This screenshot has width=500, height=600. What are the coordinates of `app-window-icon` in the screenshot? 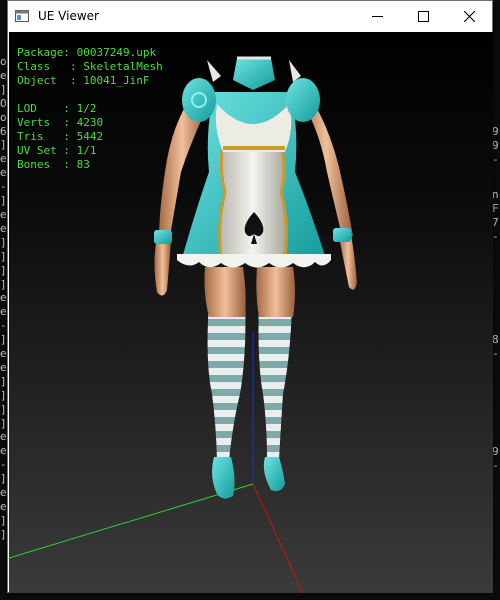 It's located at (22, 16).